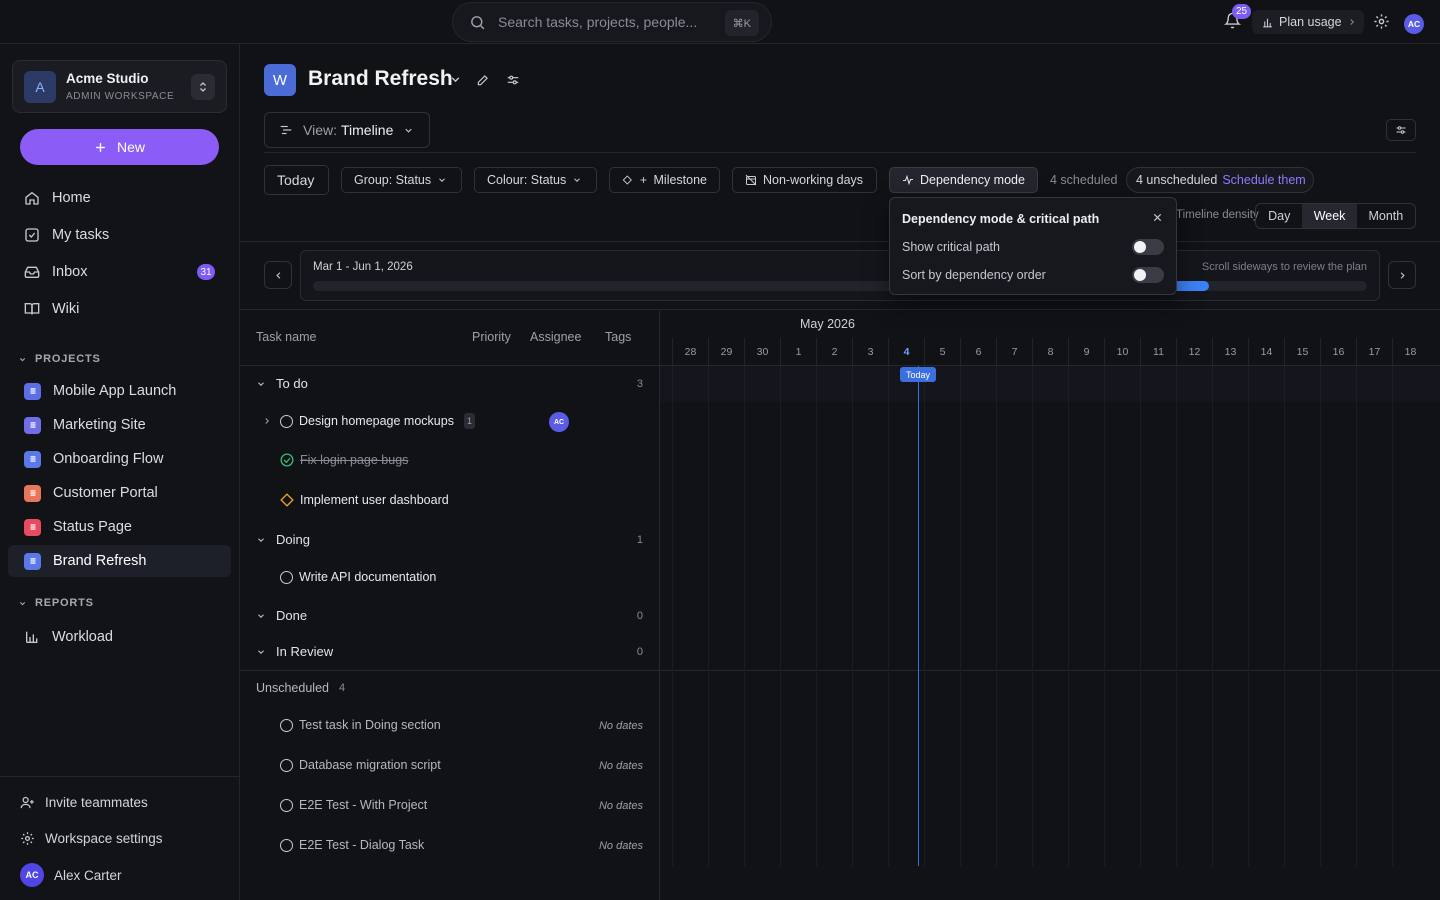 The width and height of the screenshot is (1440, 900). Describe the element at coordinates (455, 79) in the screenshot. I see `project-menu-button` at that location.